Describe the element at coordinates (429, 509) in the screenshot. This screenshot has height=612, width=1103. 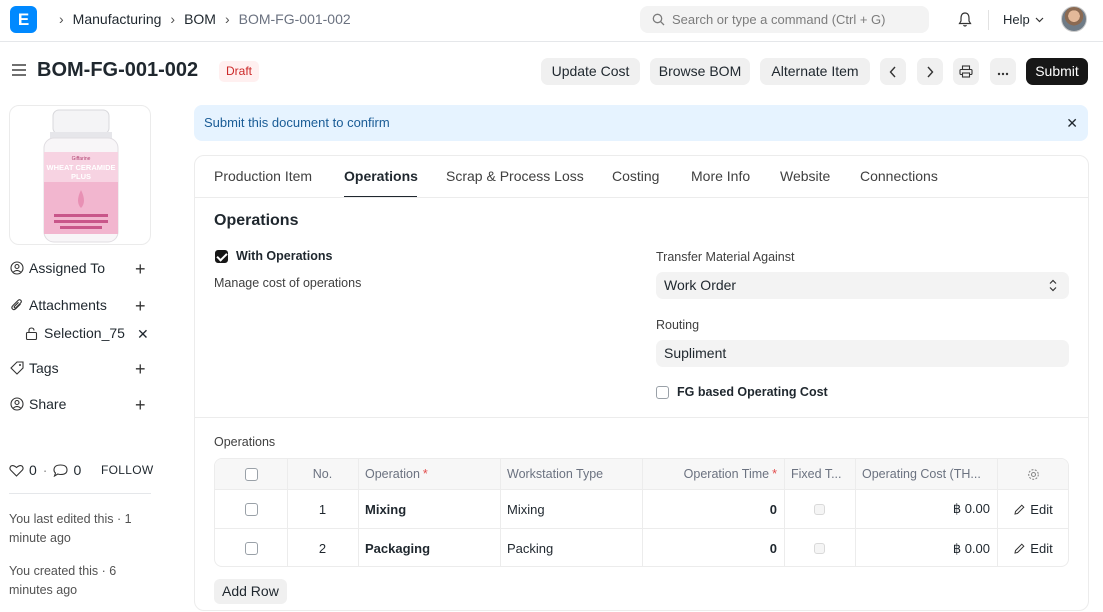
I see `row-operation: Mixing` at that location.